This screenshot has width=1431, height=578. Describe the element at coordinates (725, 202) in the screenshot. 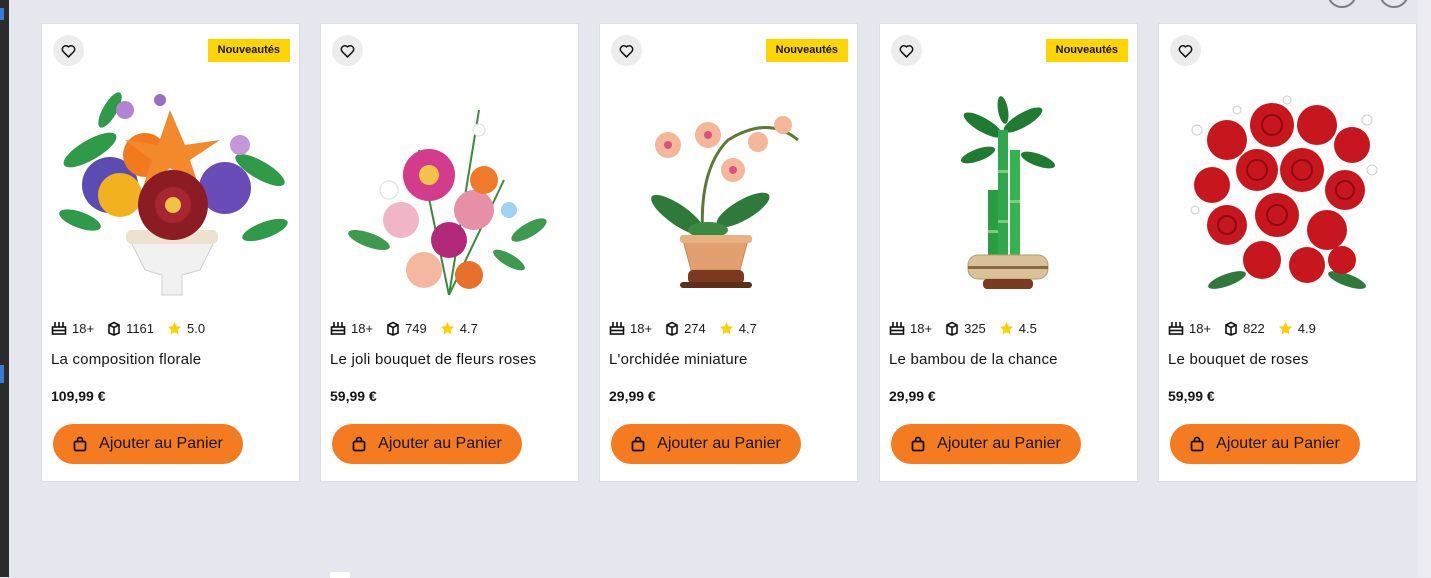

I see `orchid-image` at that location.